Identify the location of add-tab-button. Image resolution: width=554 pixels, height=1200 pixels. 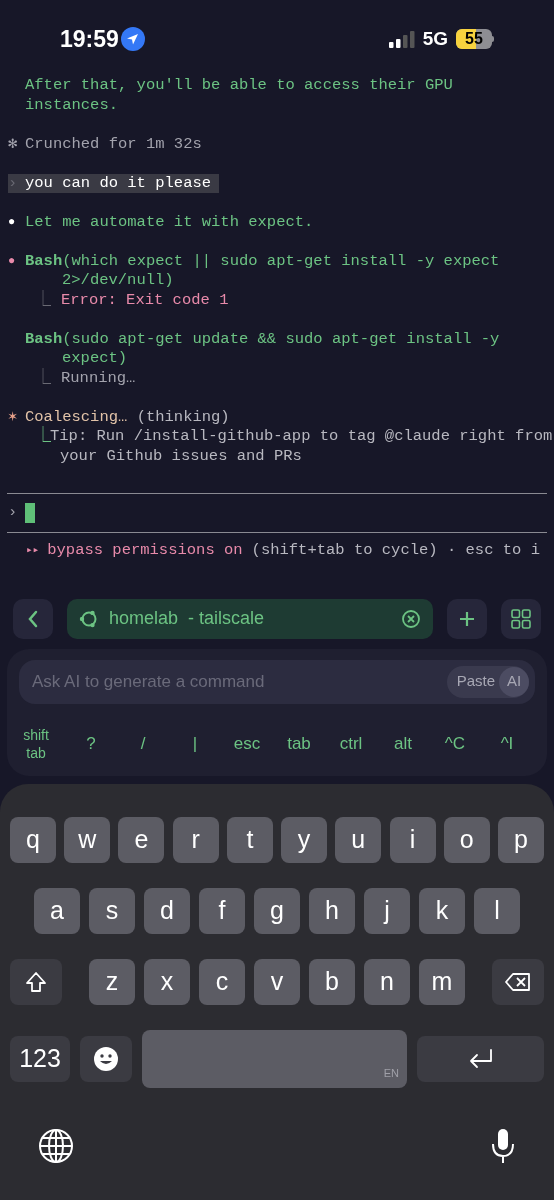
(467, 618).